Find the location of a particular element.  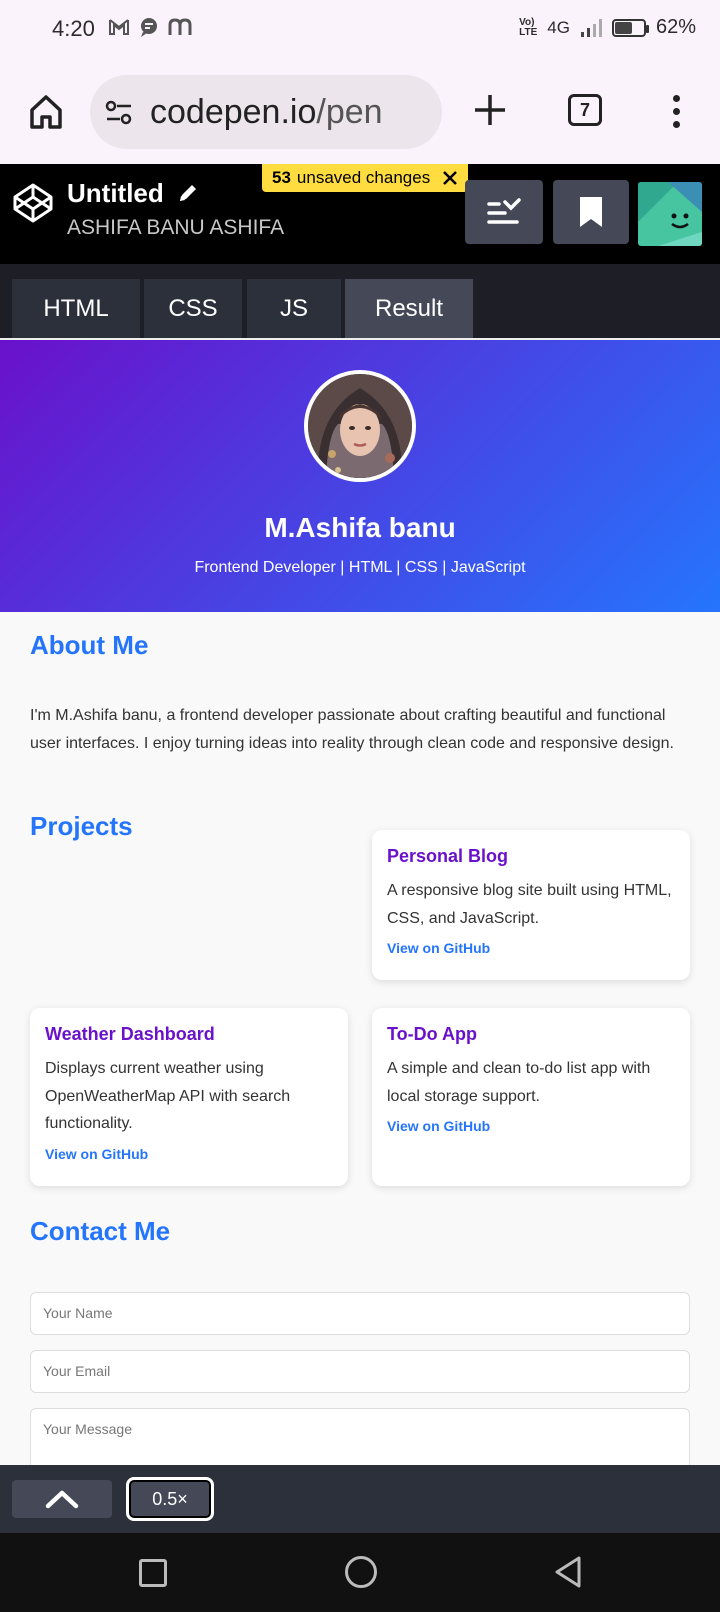

network-type: 4G is located at coordinates (558, 27).